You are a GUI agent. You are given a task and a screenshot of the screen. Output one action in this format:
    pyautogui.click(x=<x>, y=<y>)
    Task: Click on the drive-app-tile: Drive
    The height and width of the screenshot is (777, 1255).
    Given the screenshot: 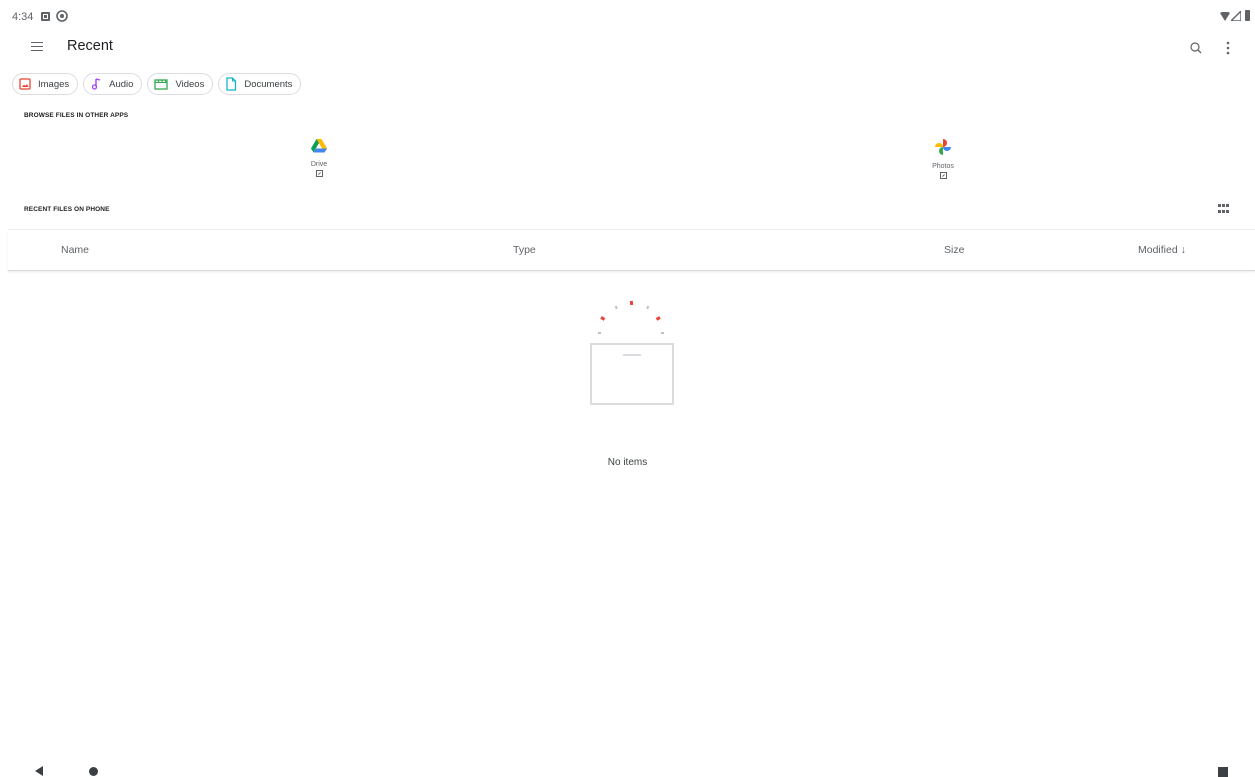 What is the action you would take?
    pyautogui.click(x=319, y=158)
    